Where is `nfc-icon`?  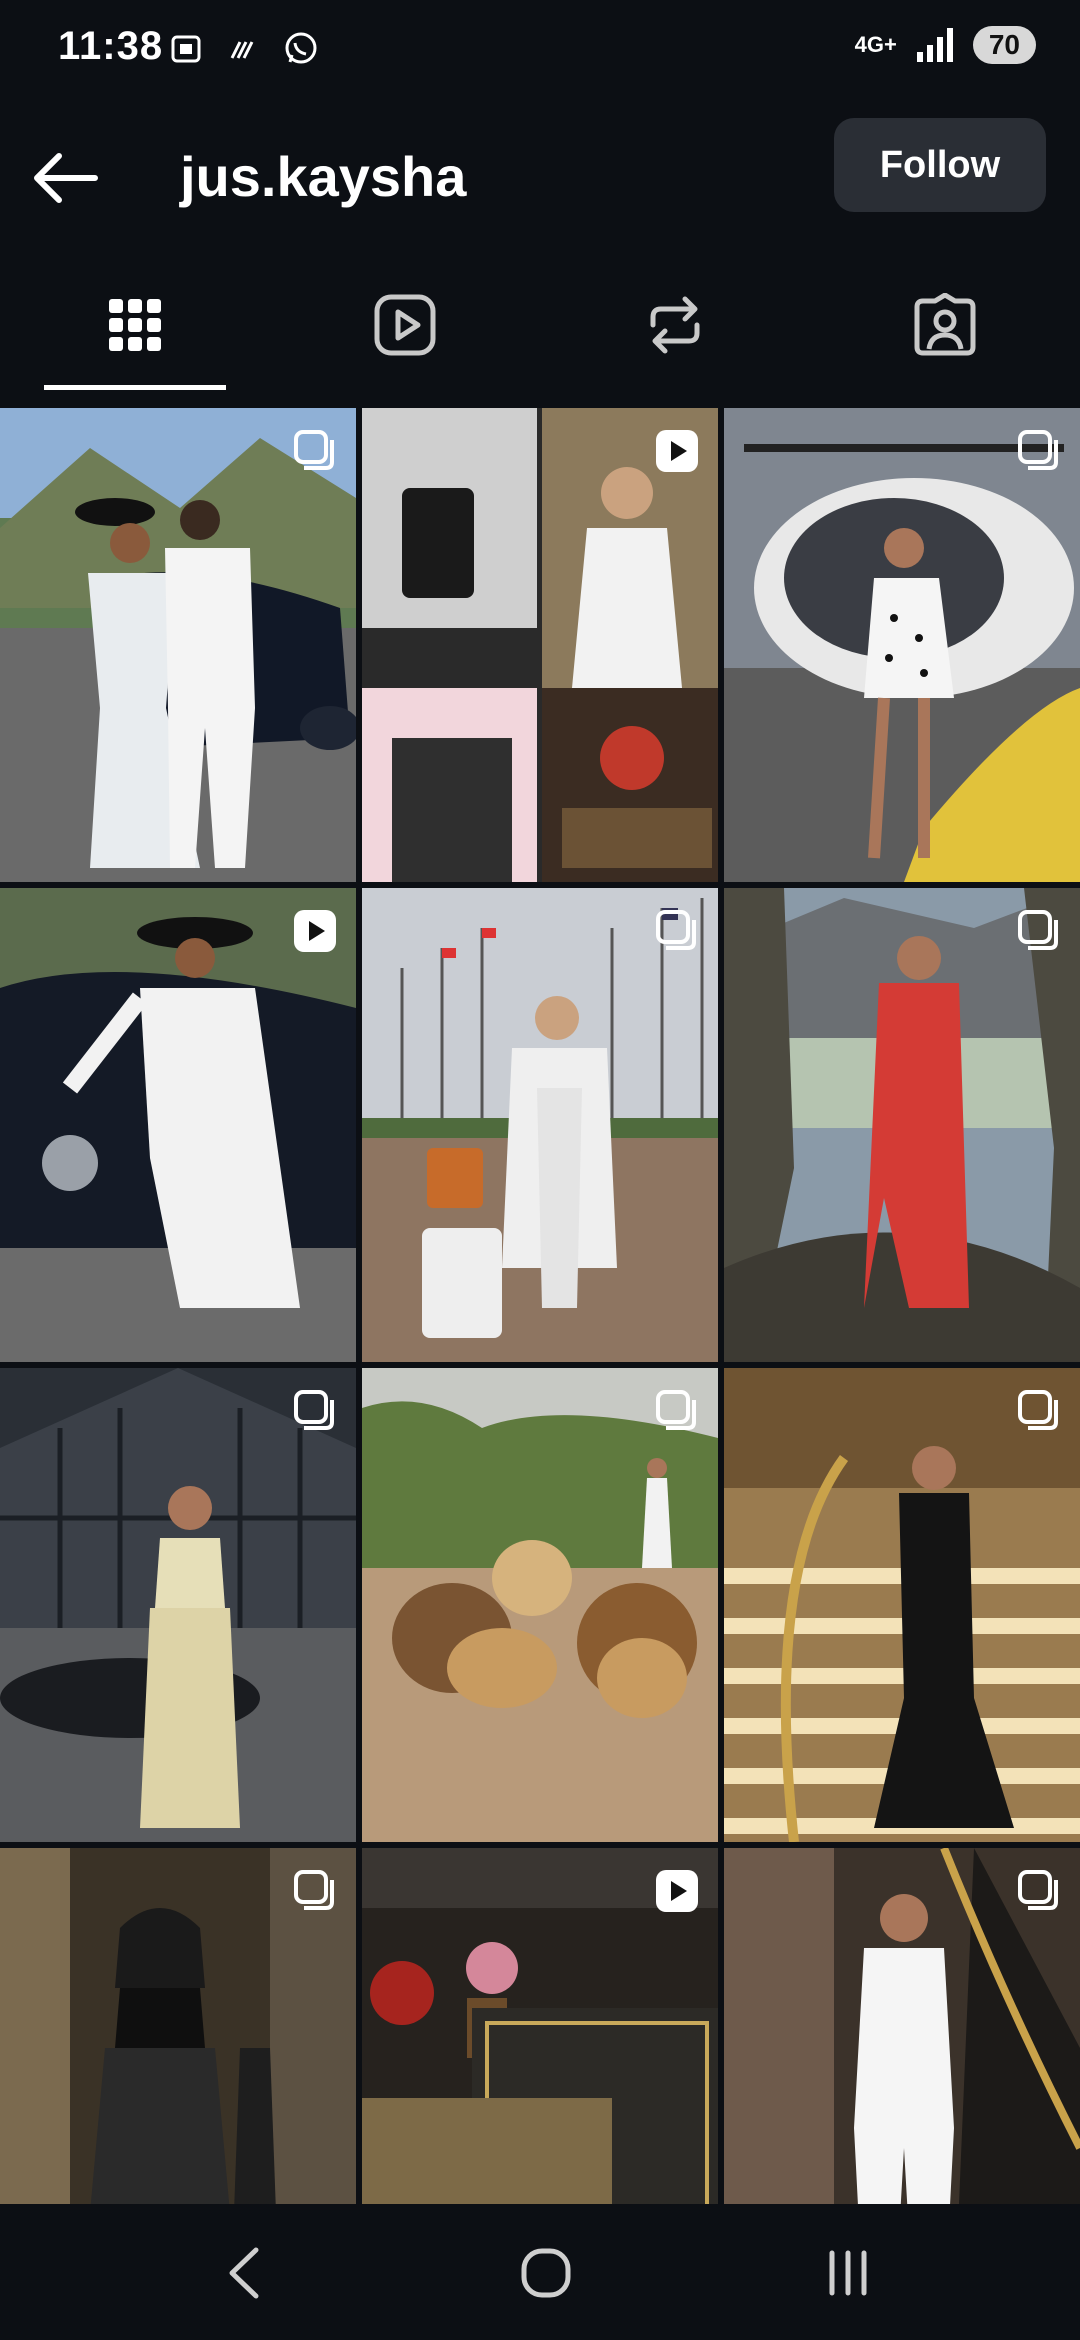 nfc-icon is located at coordinates (242, 50).